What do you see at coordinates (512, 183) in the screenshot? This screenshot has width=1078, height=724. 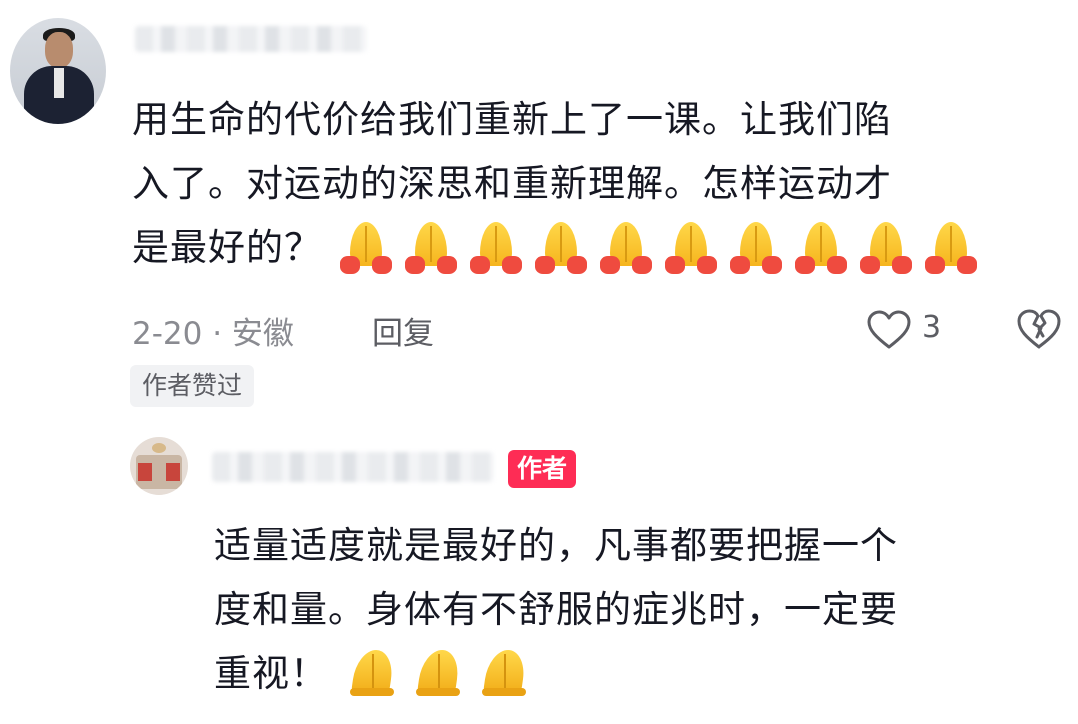 I see `comment-line: 入了。对运动的深思和重新理解。怎样运动才` at bounding box center [512, 183].